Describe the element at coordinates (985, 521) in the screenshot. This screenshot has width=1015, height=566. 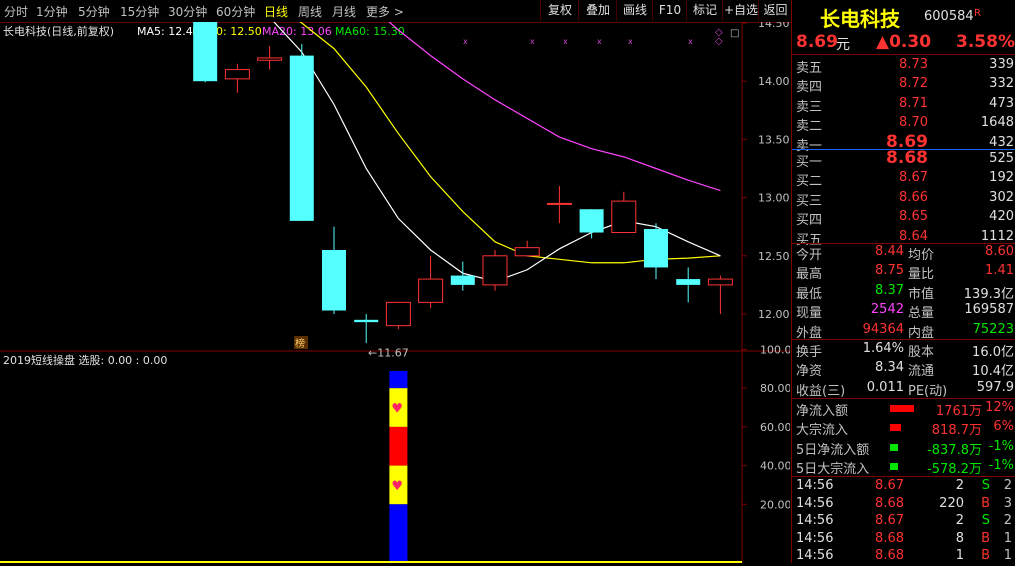
I see `tick-side: S` at that location.